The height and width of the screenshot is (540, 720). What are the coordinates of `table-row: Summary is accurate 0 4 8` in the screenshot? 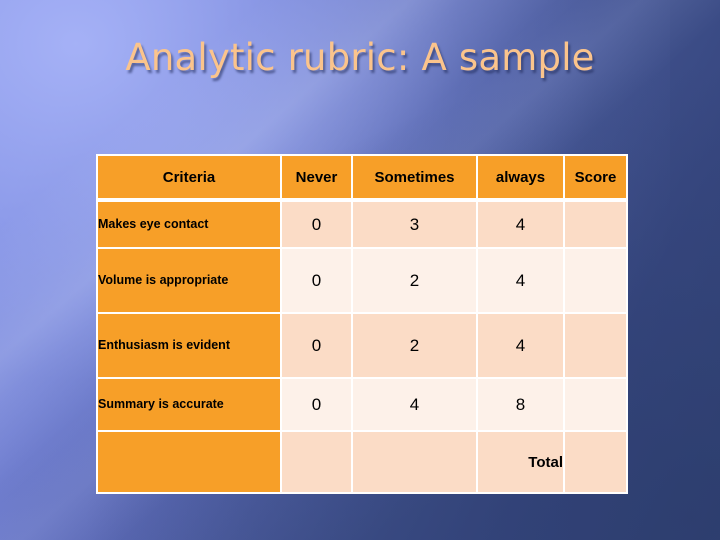 It's located at (362, 405).